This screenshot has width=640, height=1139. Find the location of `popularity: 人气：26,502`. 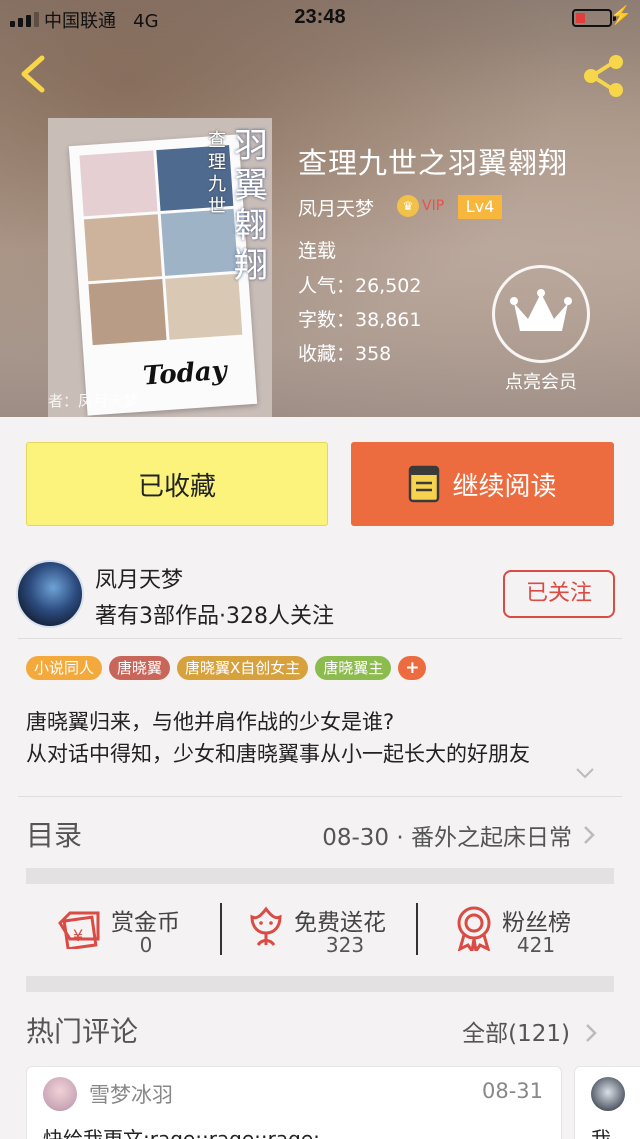

popularity: 人气：26,502 is located at coordinates (360, 286).